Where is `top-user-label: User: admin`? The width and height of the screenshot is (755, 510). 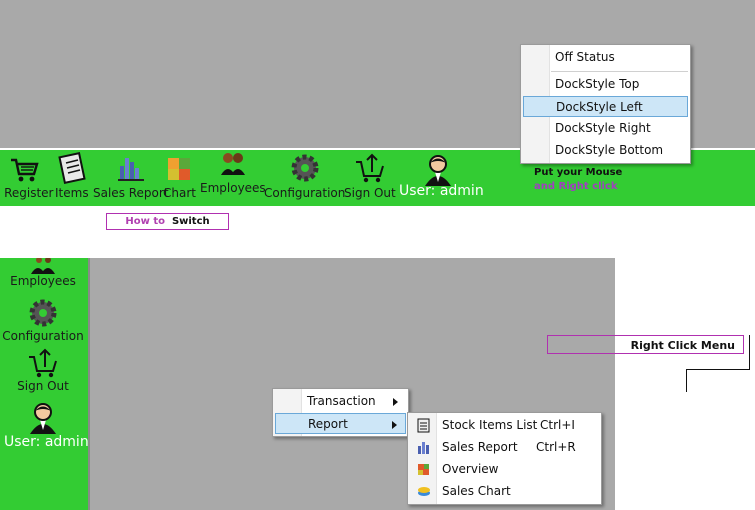 top-user-label: User: admin is located at coordinates (441, 191).